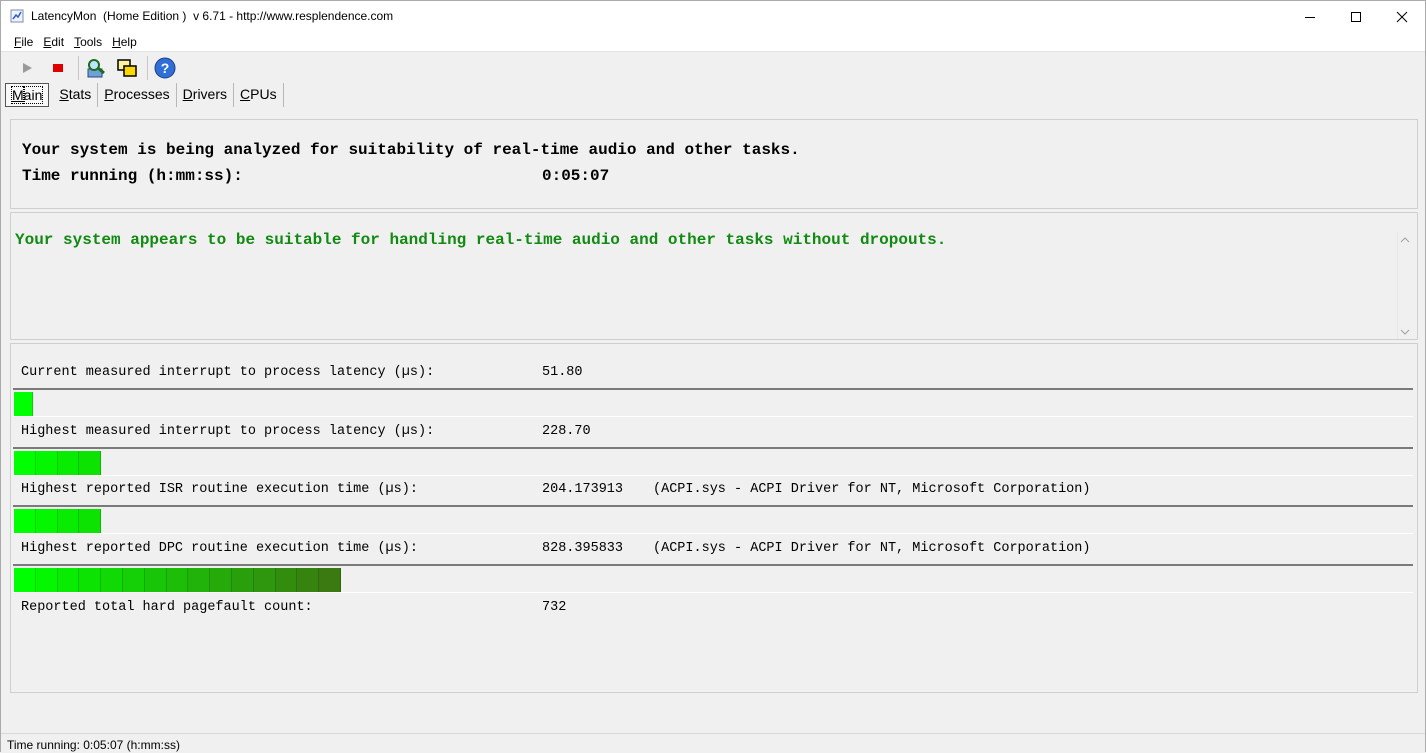  What do you see at coordinates (76, 95) in the screenshot?
I see `tab-stats: Stats` at bounding box center [76, 95].